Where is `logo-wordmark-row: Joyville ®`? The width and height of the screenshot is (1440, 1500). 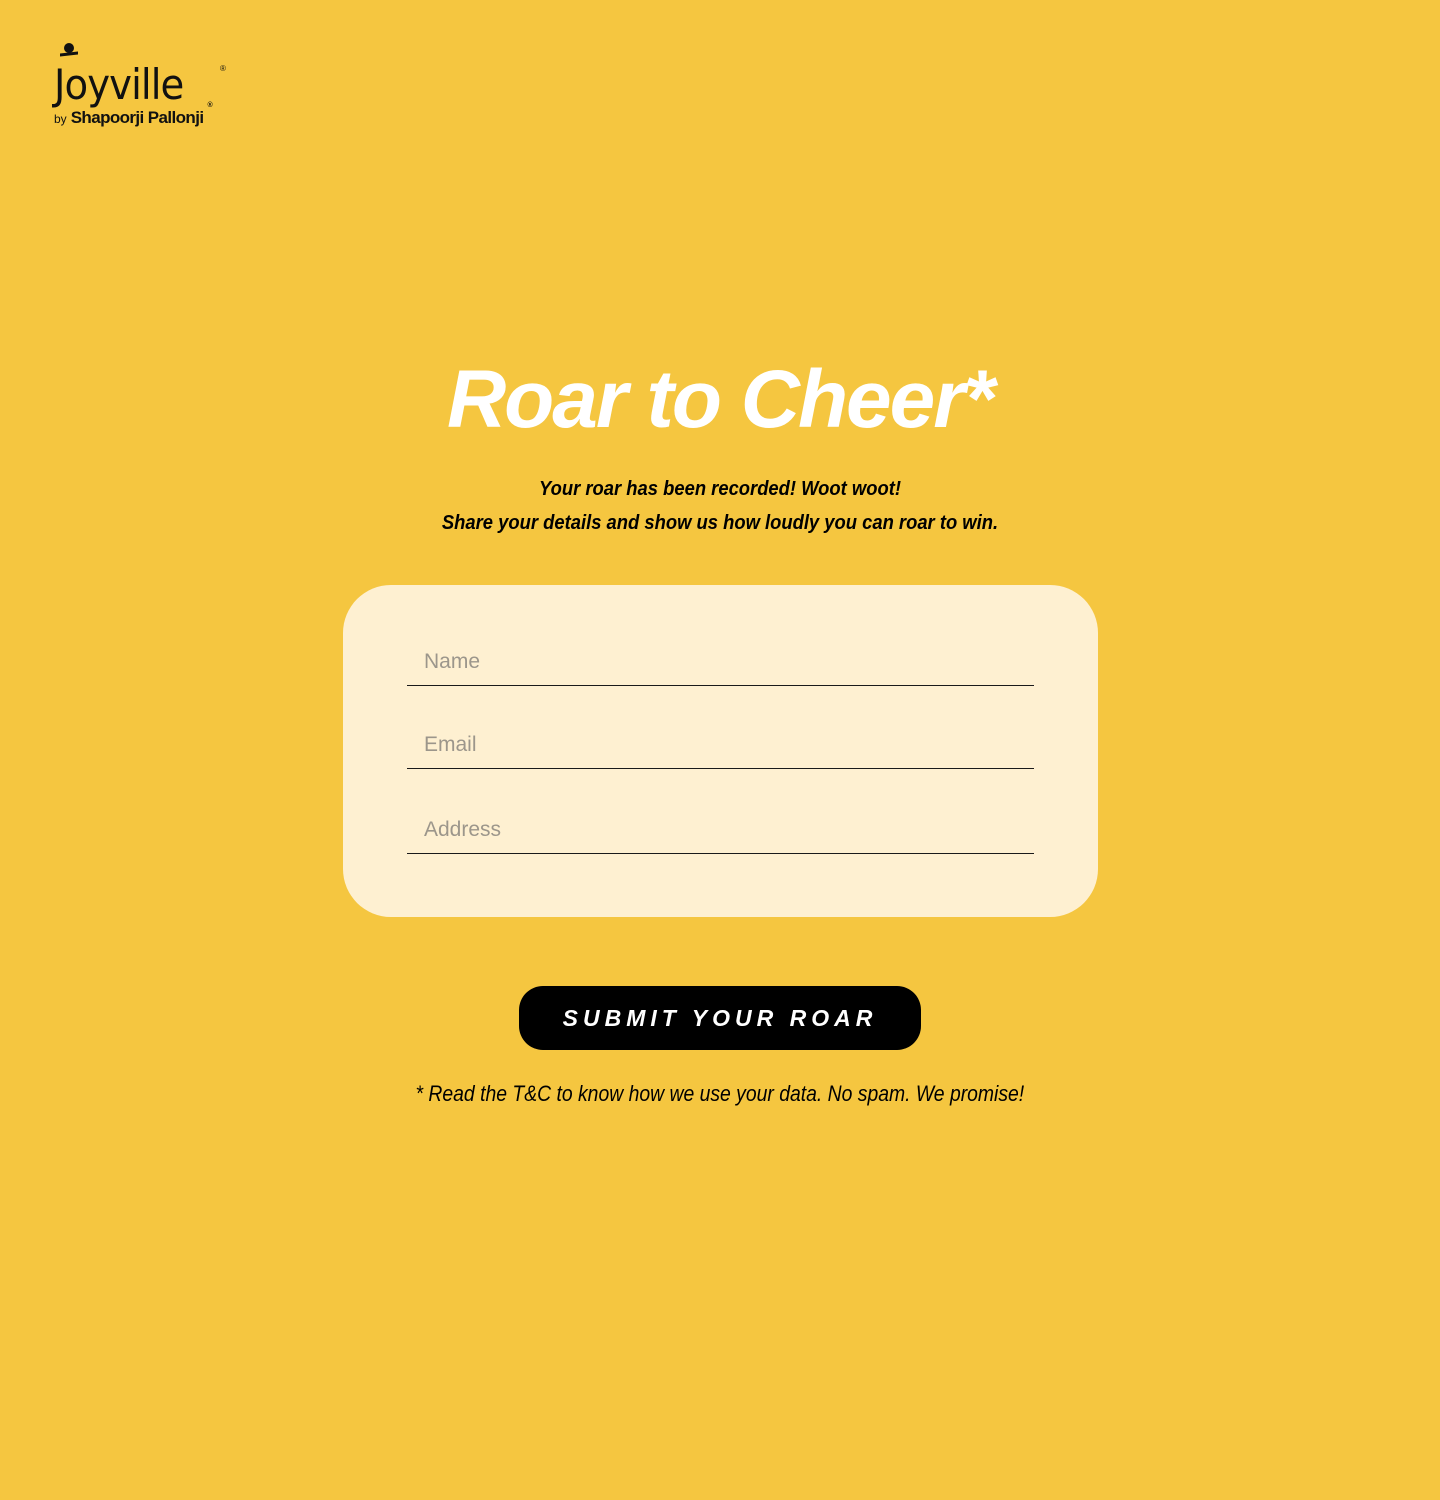
logo-wordmark-row: Joyville ® is located at coordinates (144, 74).